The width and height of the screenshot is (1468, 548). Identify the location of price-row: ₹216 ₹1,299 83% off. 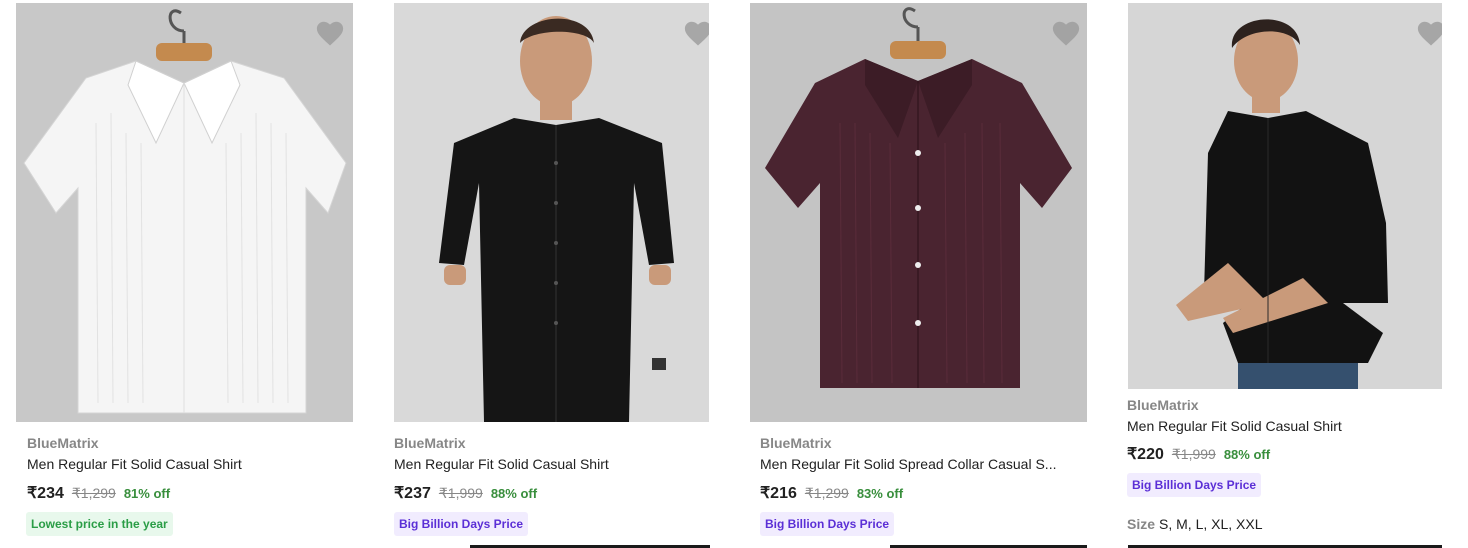
(831, 493).